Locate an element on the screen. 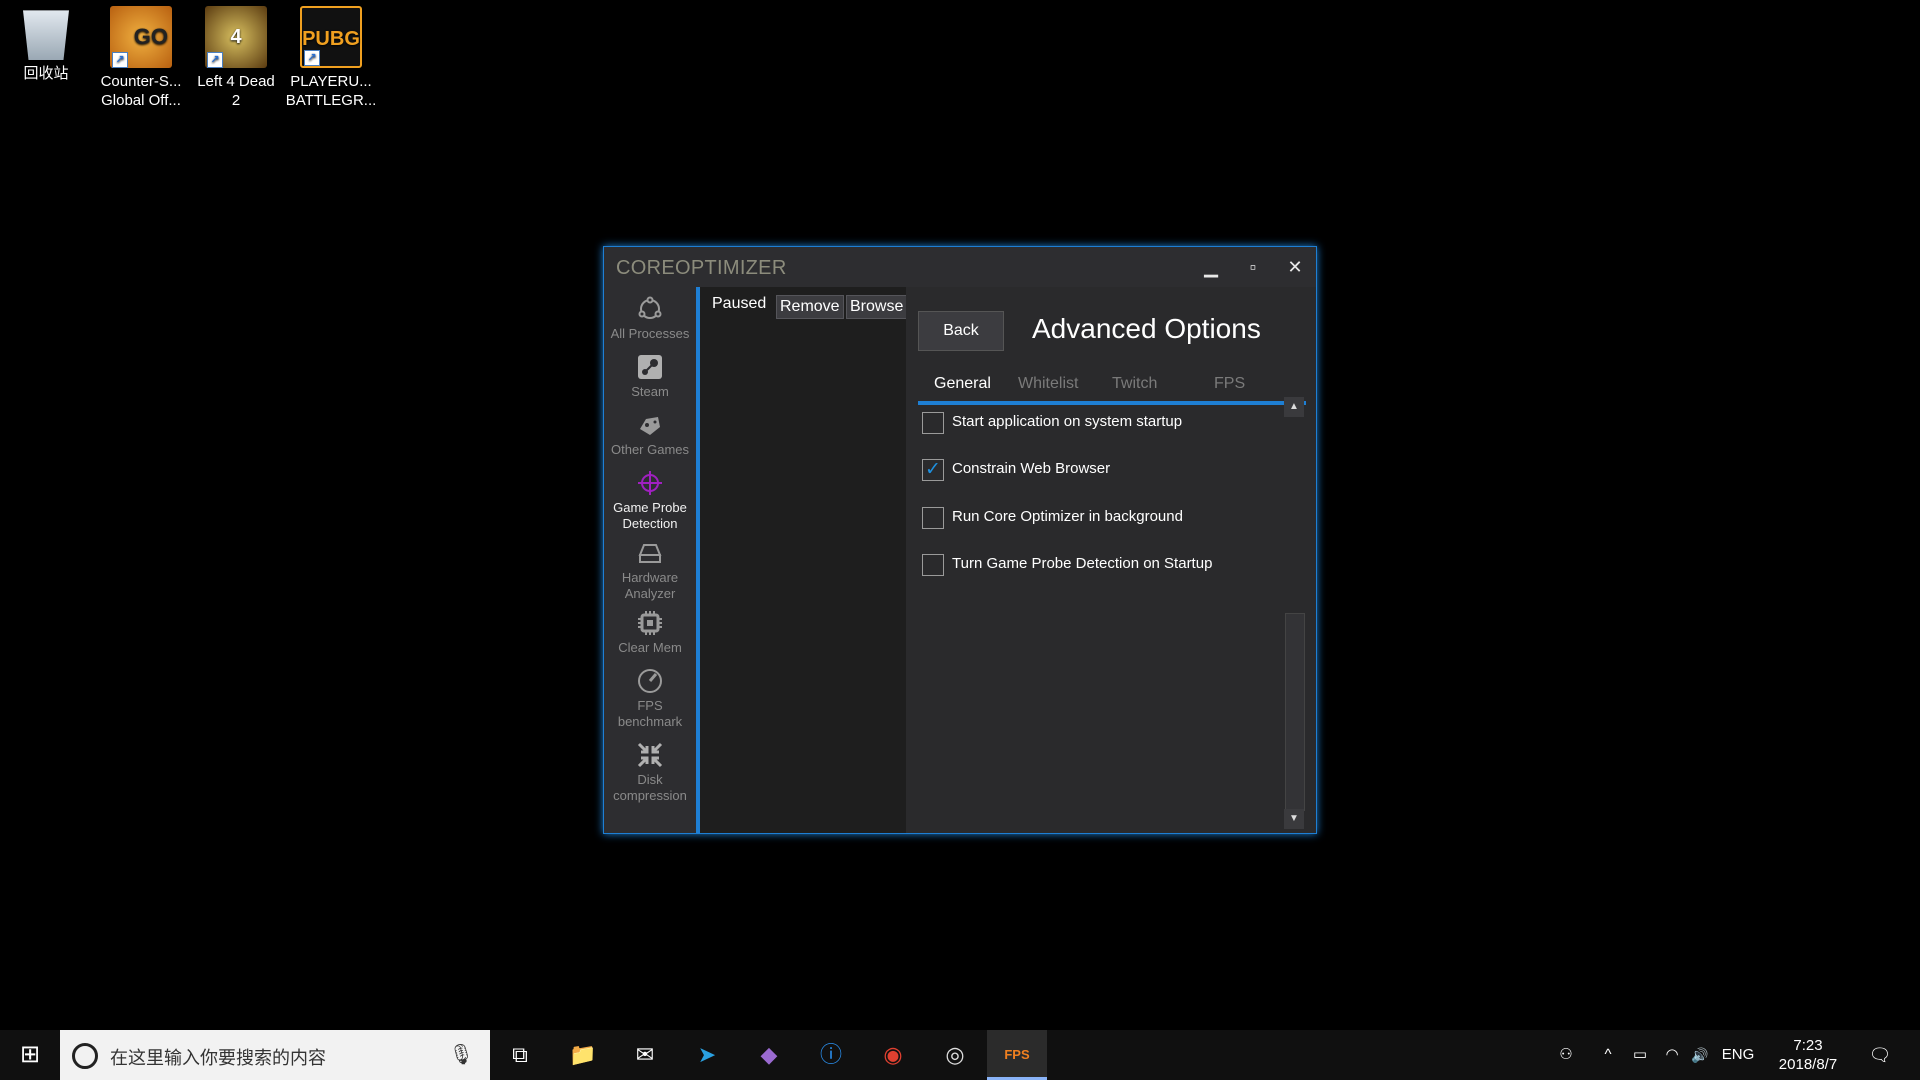 The image size is (1920, 1080). sidebar-item-clear-mem: Clear Mem is located at coordinates (650, 632).